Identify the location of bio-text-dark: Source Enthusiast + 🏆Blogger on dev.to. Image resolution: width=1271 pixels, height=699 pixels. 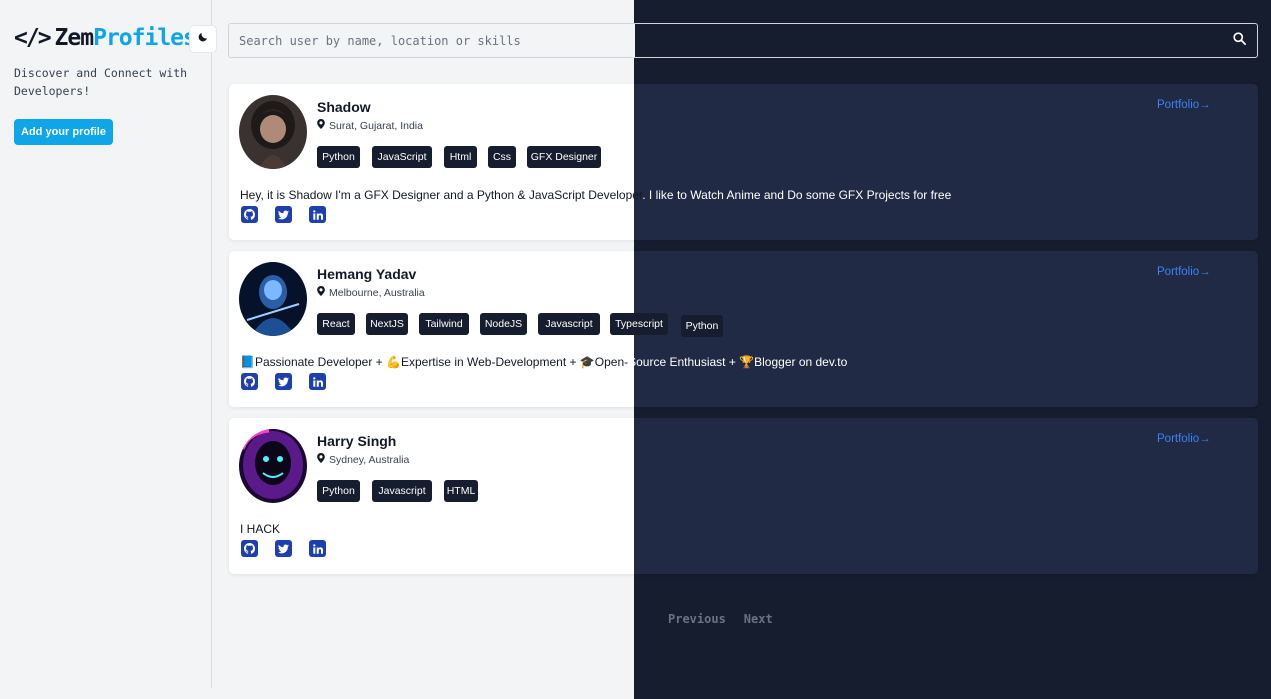
(738, 362).